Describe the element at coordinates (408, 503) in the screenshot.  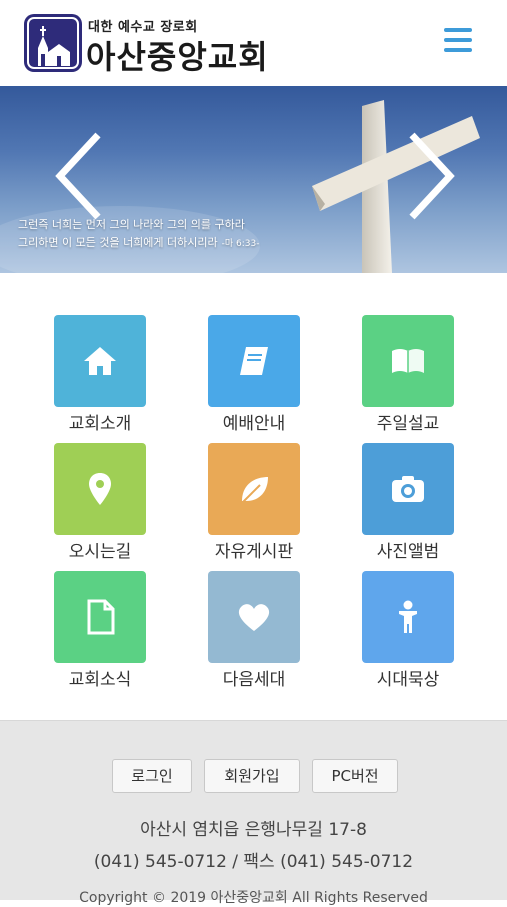
I see `menu-tile-photo-album: 사진앨범` at that location.